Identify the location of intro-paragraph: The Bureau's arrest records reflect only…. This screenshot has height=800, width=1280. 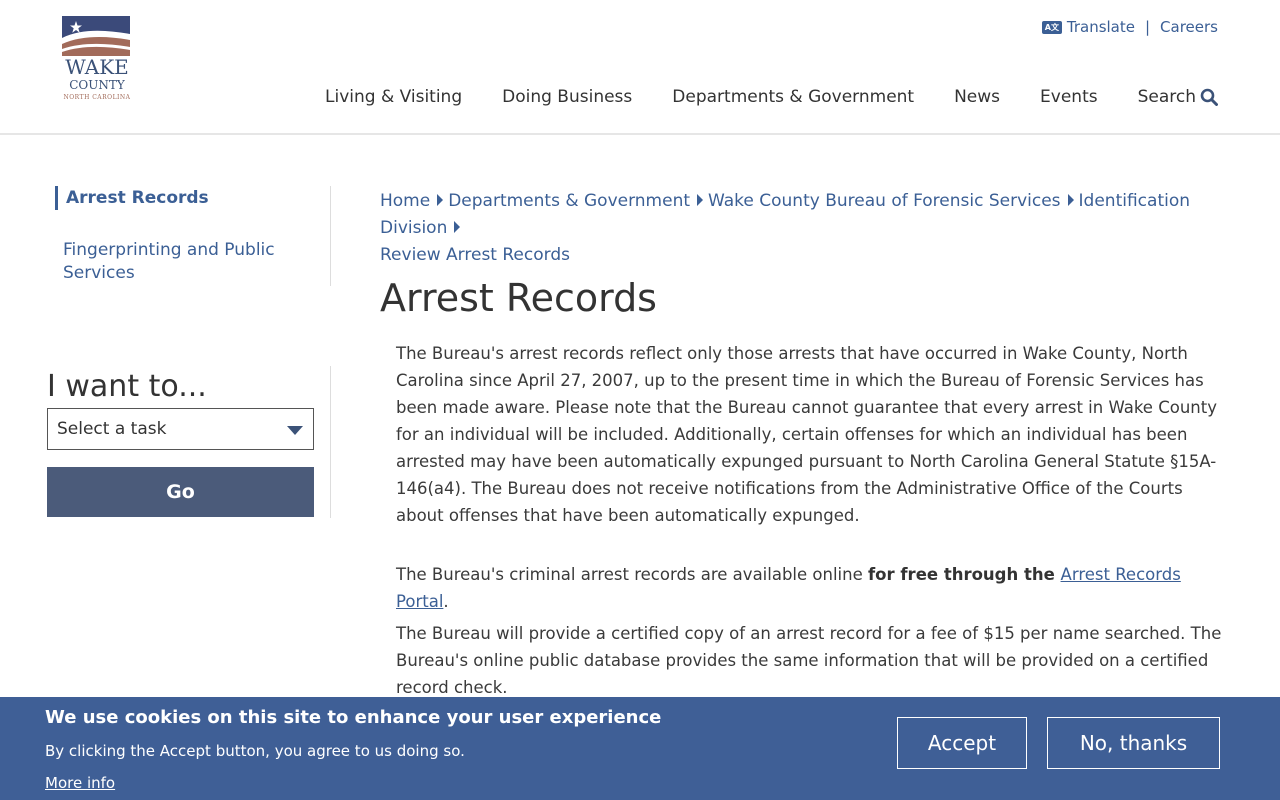
(806, 434).